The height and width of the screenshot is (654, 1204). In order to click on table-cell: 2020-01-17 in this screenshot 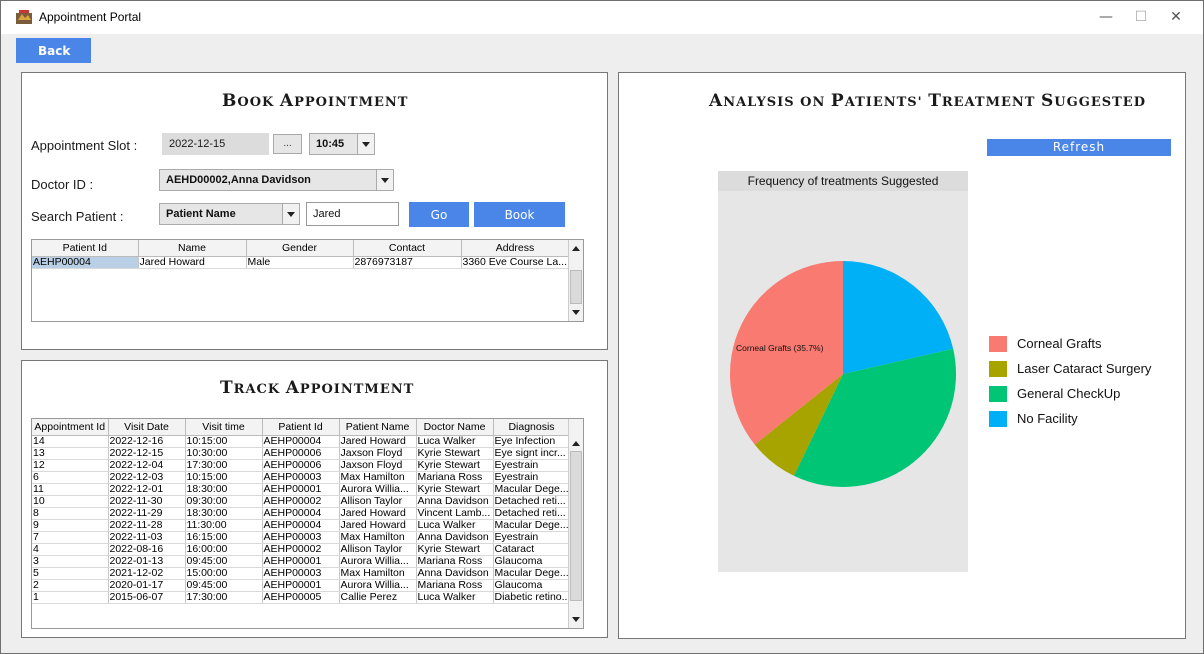, I will do `click(147, 585)`.